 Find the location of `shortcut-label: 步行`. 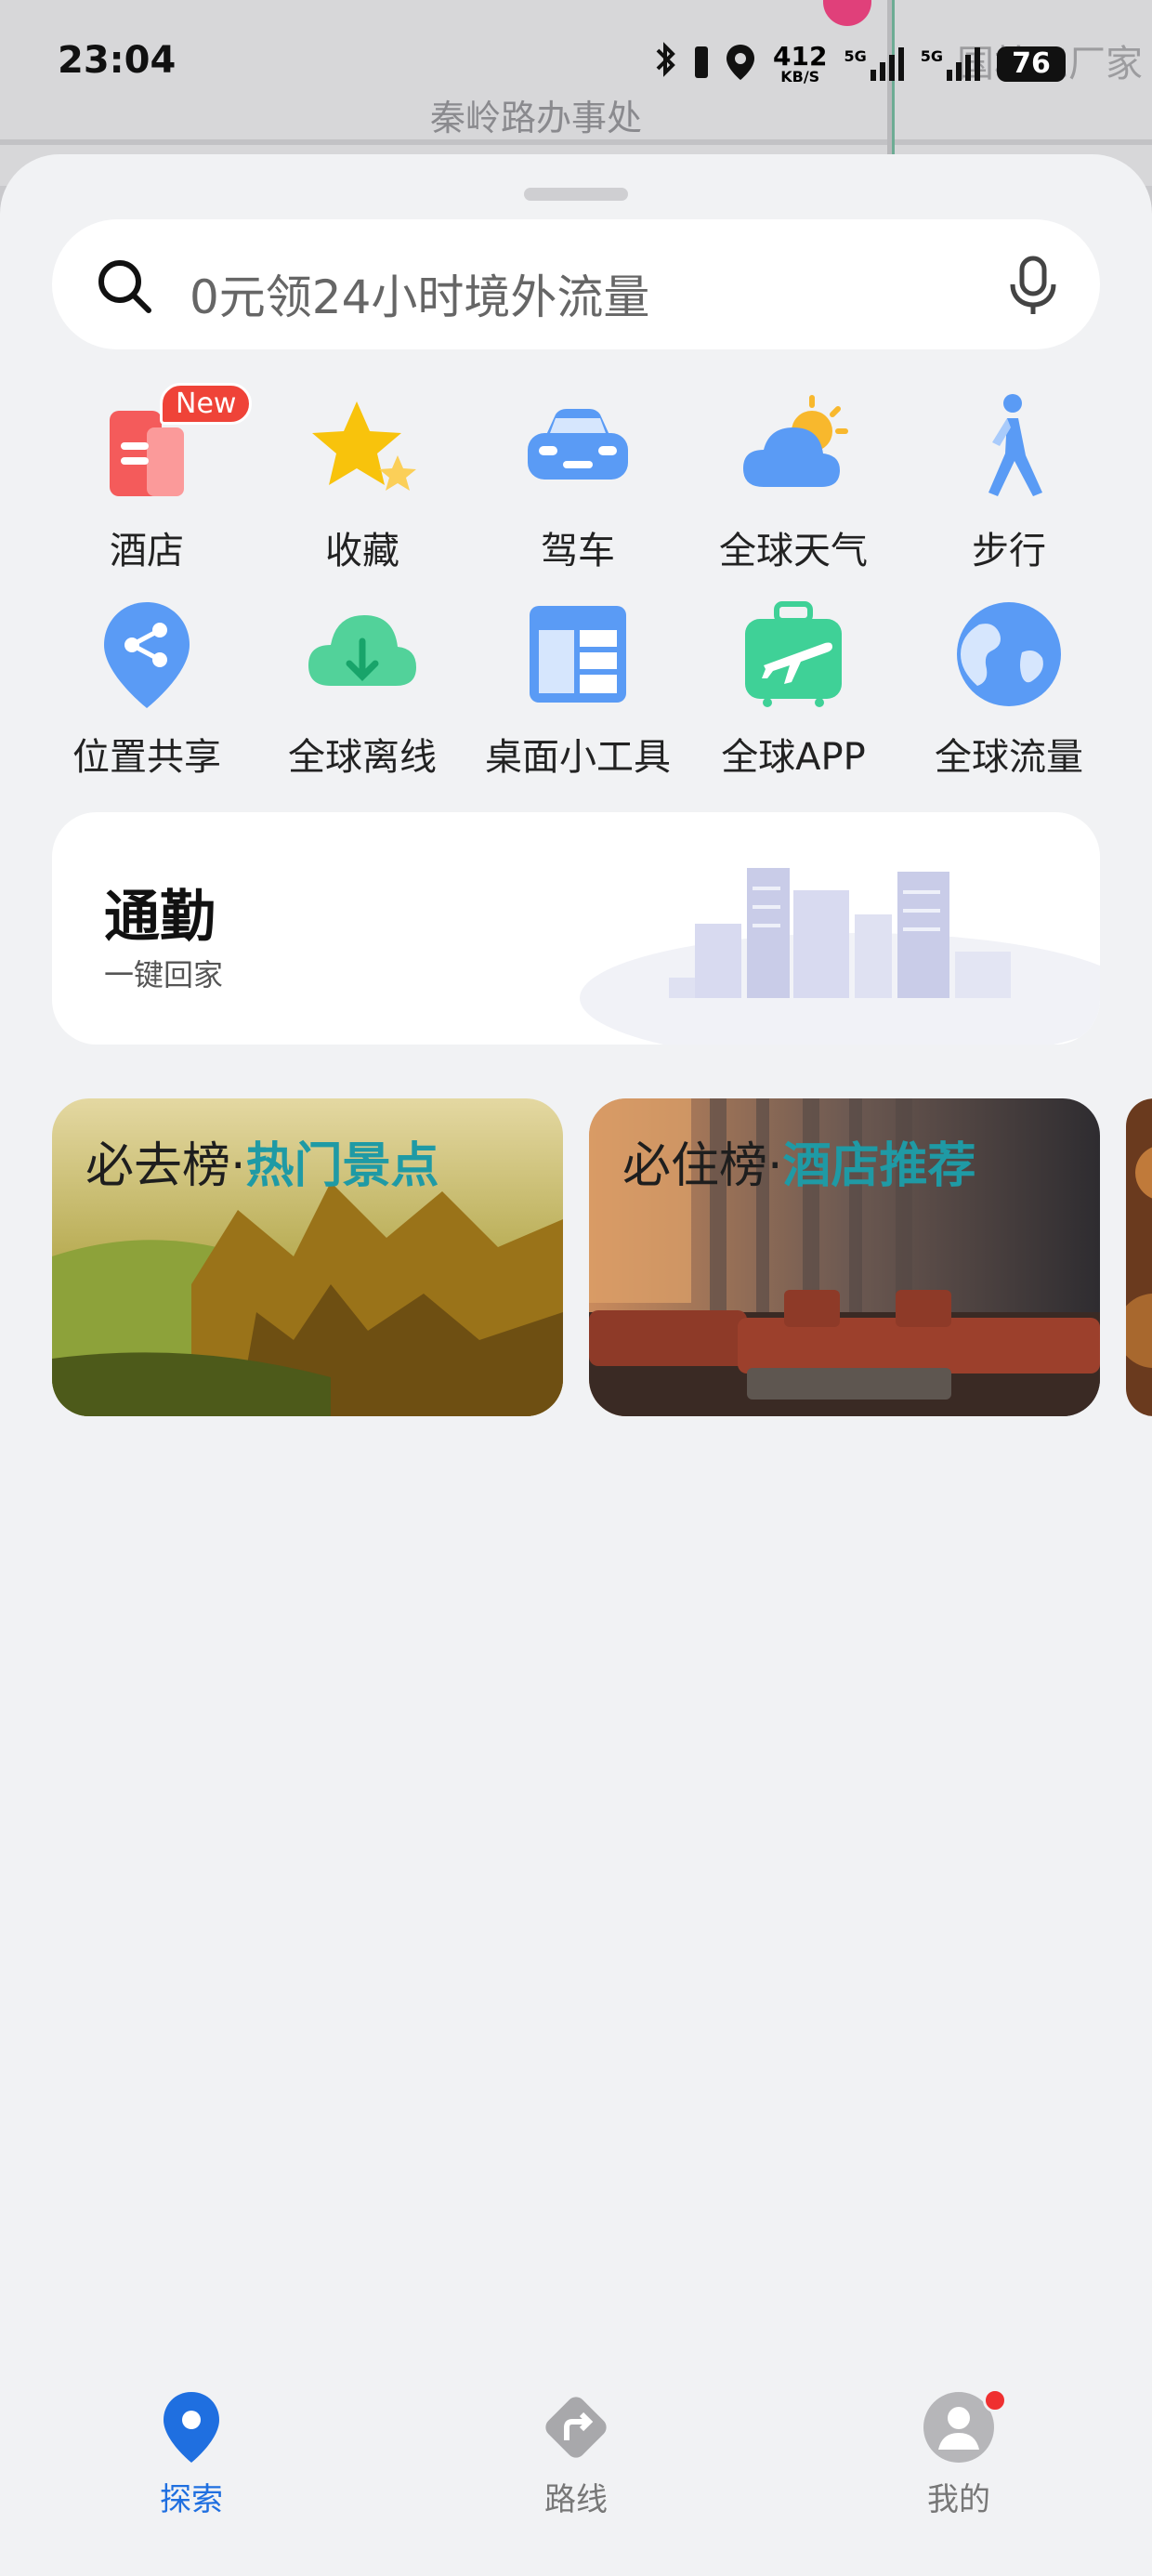

shortcut-label: 步行 is located at coordinates (1009, 551).